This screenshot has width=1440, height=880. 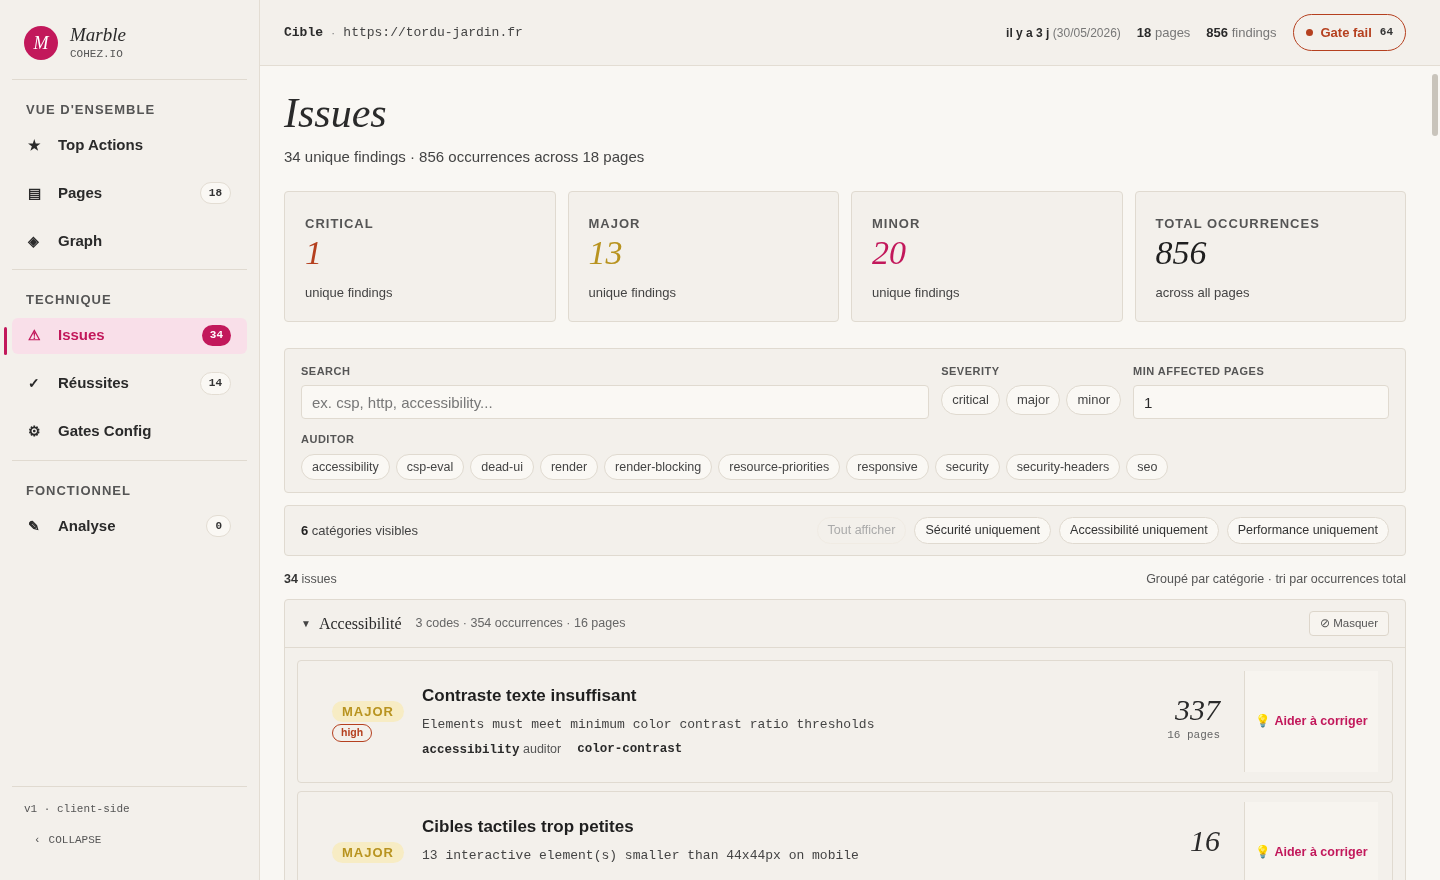 I want to click on scrollbar-thumb, so click(x=1435, y=105).